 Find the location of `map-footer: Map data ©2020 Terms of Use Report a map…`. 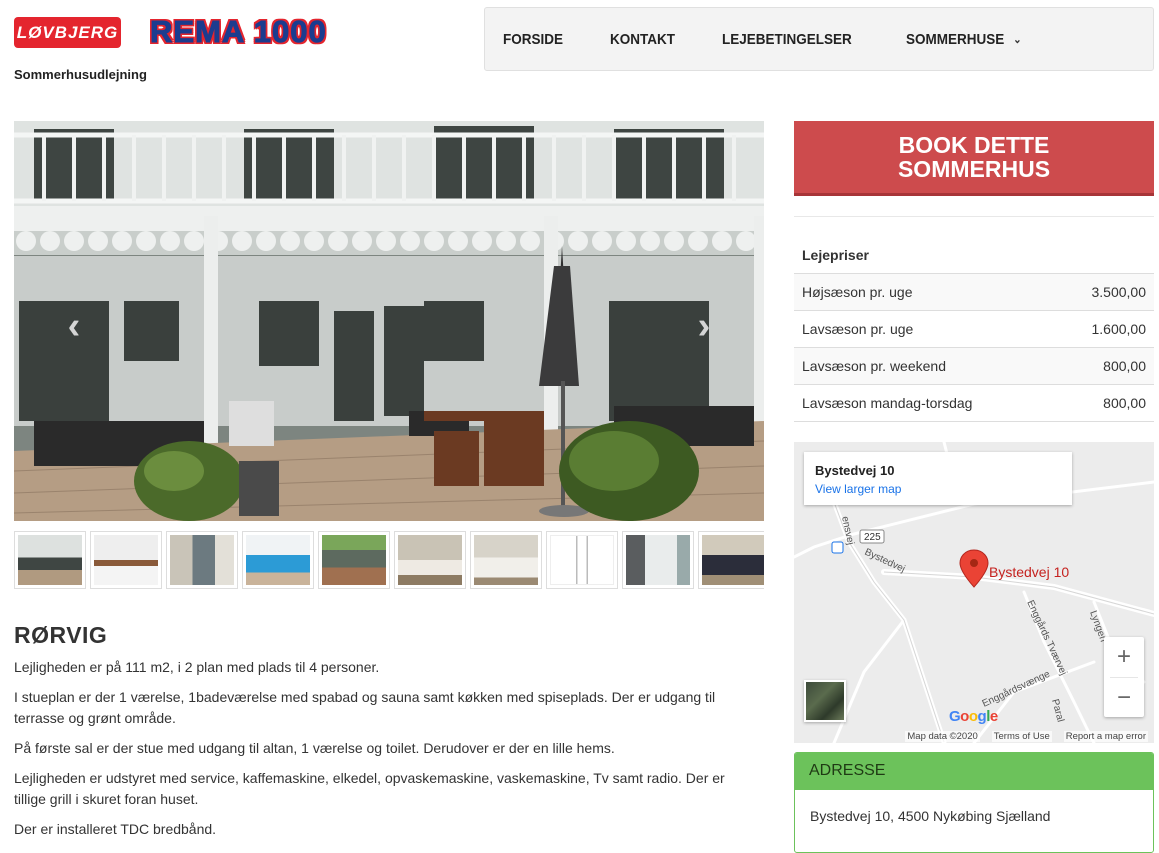

map-footer: Map data ©2020 Terms of Use Report a map… is located at coordinates (974, 736).